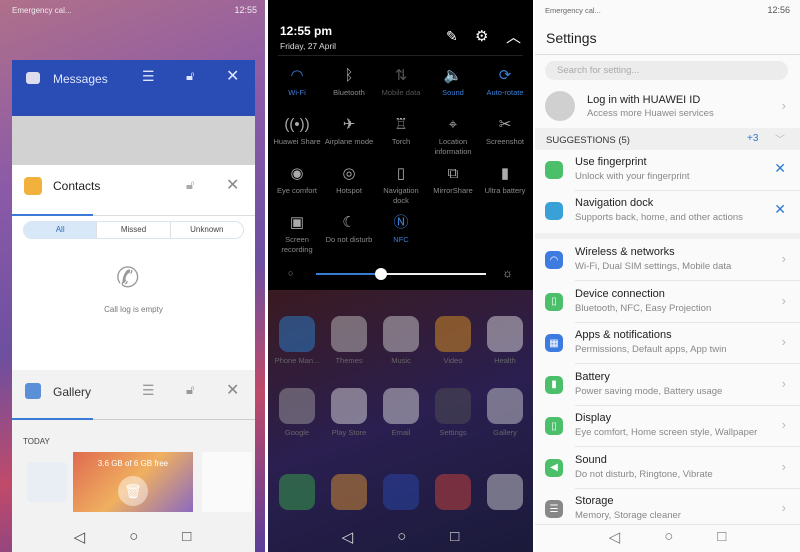 This screenshot has height=552, width=800. I want to click on collapse-icon: ︿, so click(513, 36).